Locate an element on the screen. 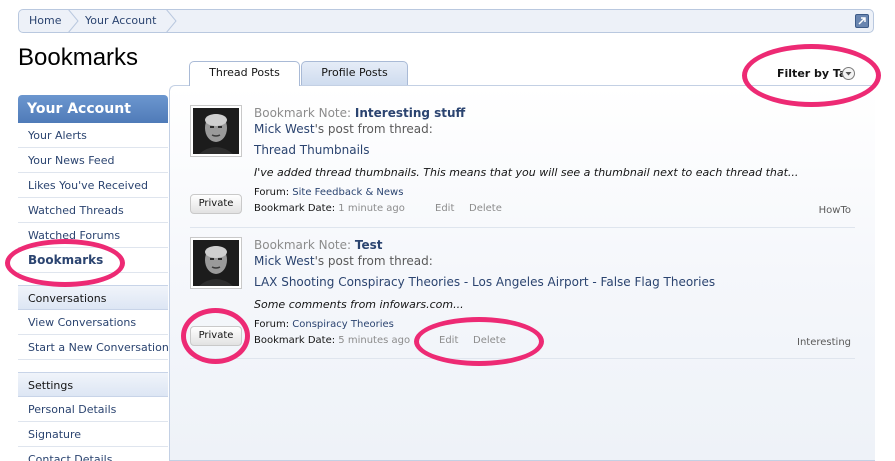 This screenshot has height=461, width=895. sidebar-item-contact-details: Contact Details is located at coordinates (93, 454).